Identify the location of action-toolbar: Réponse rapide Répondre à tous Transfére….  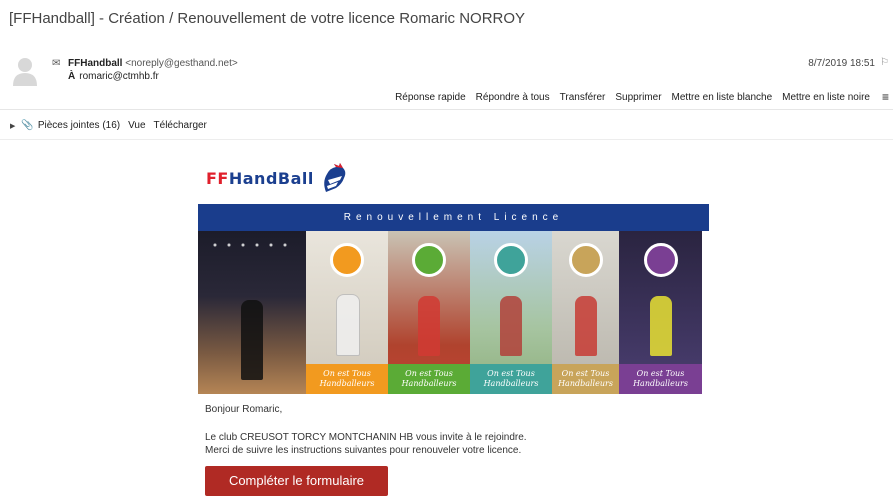
(639, 97).